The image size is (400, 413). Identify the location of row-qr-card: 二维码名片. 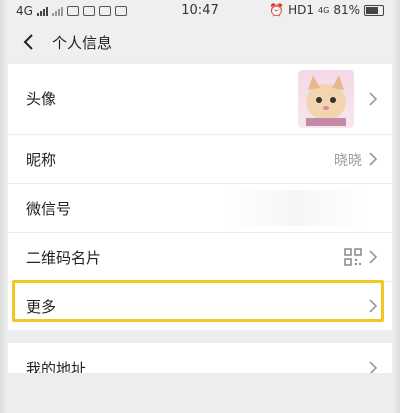
(200, 257).